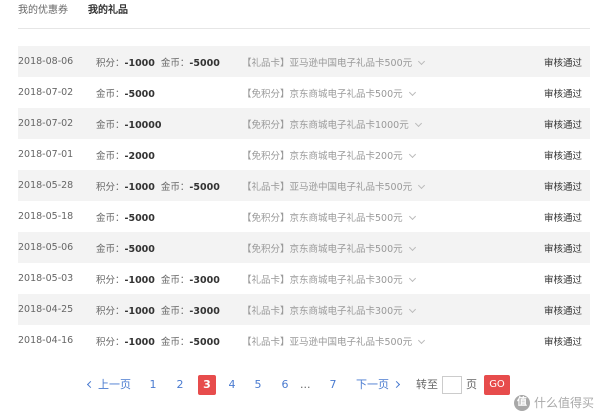 This screenshot has height=415, width=600. What do you see at coordinates (125, 248) in the screenshot?
I see `row-cost: 金币：-5000` at bounding box center [125, 248].